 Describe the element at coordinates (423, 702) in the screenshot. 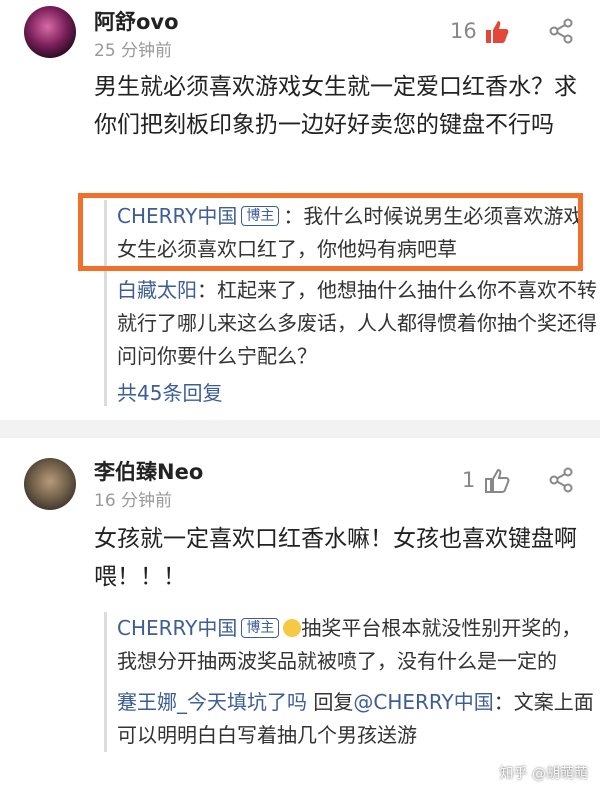

I see `reply-mention: @CHERRY中国` at that location.